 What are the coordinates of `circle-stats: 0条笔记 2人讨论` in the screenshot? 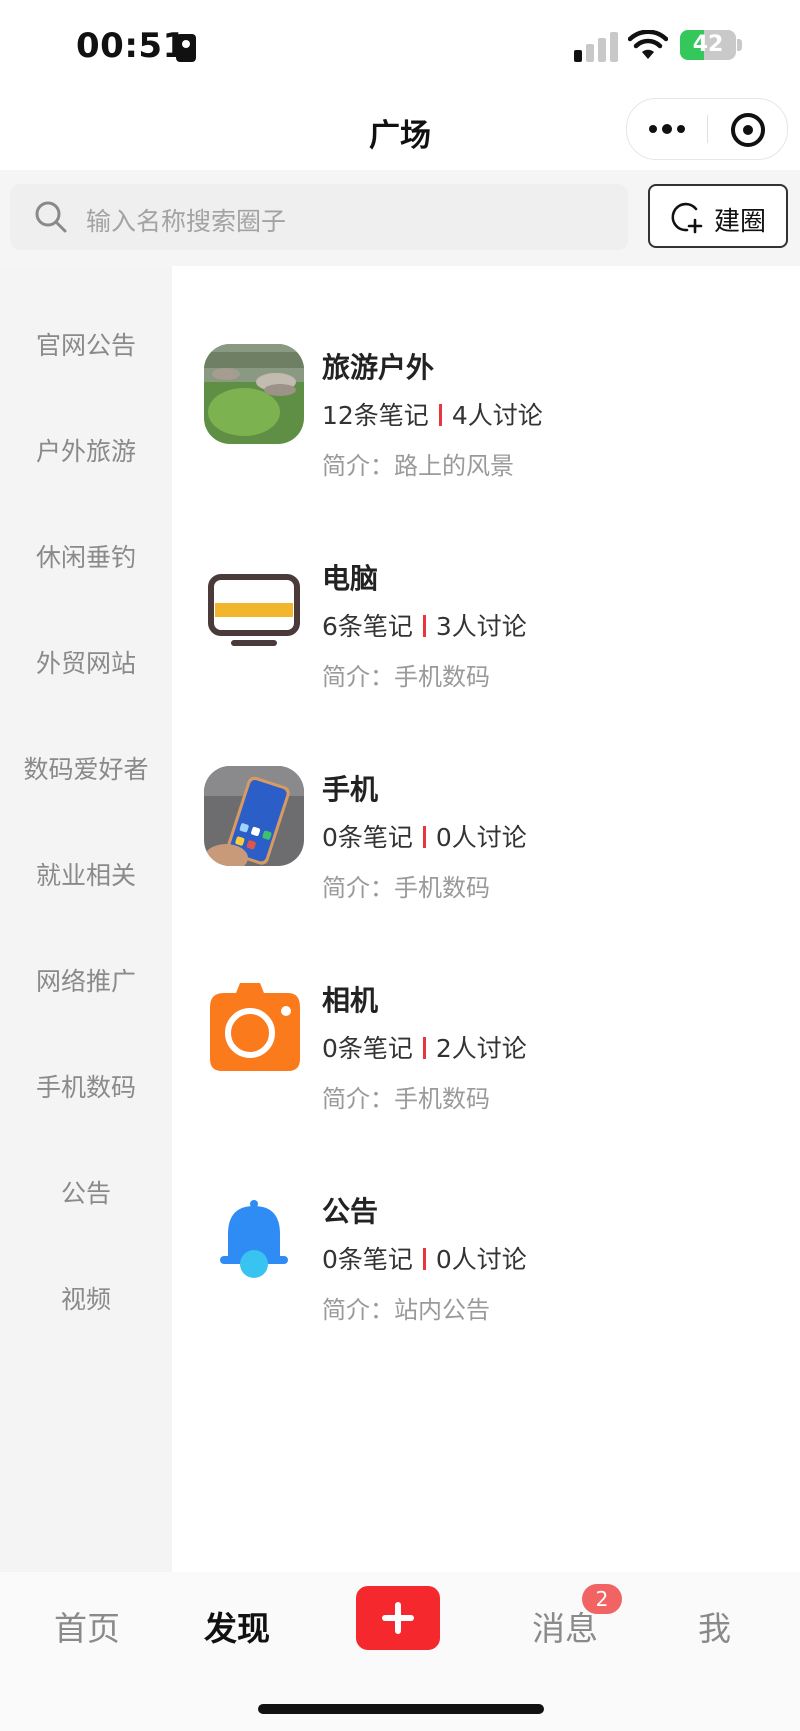 It's located at (424, 1047).